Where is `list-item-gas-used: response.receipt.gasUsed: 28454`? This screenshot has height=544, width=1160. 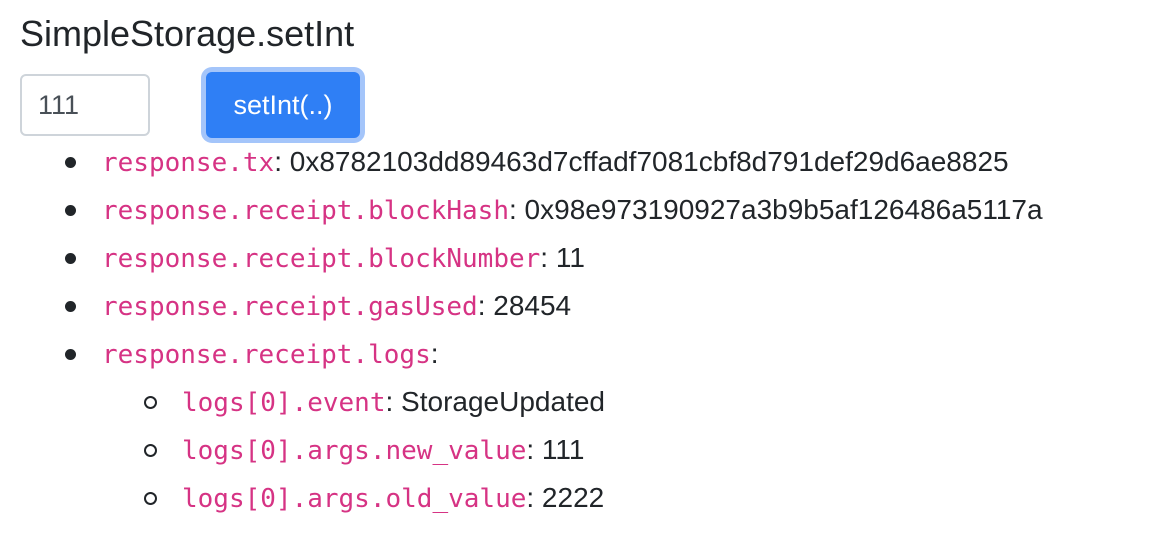
list-item-gas-used: response.receipt.gasUsed: 28454 is located at coordinates (612, 306).